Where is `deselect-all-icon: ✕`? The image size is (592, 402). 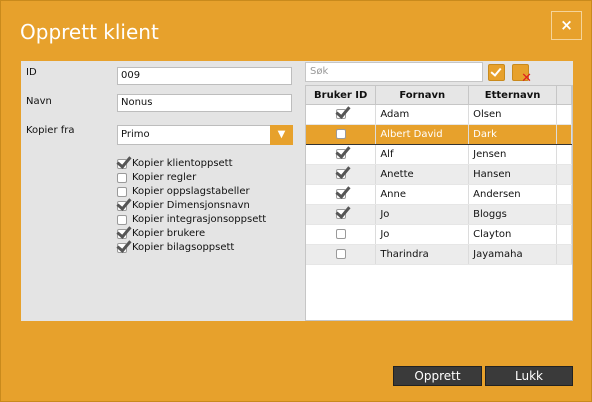 deselect-all-icon: ✕ is located at coordinates (522, 74).